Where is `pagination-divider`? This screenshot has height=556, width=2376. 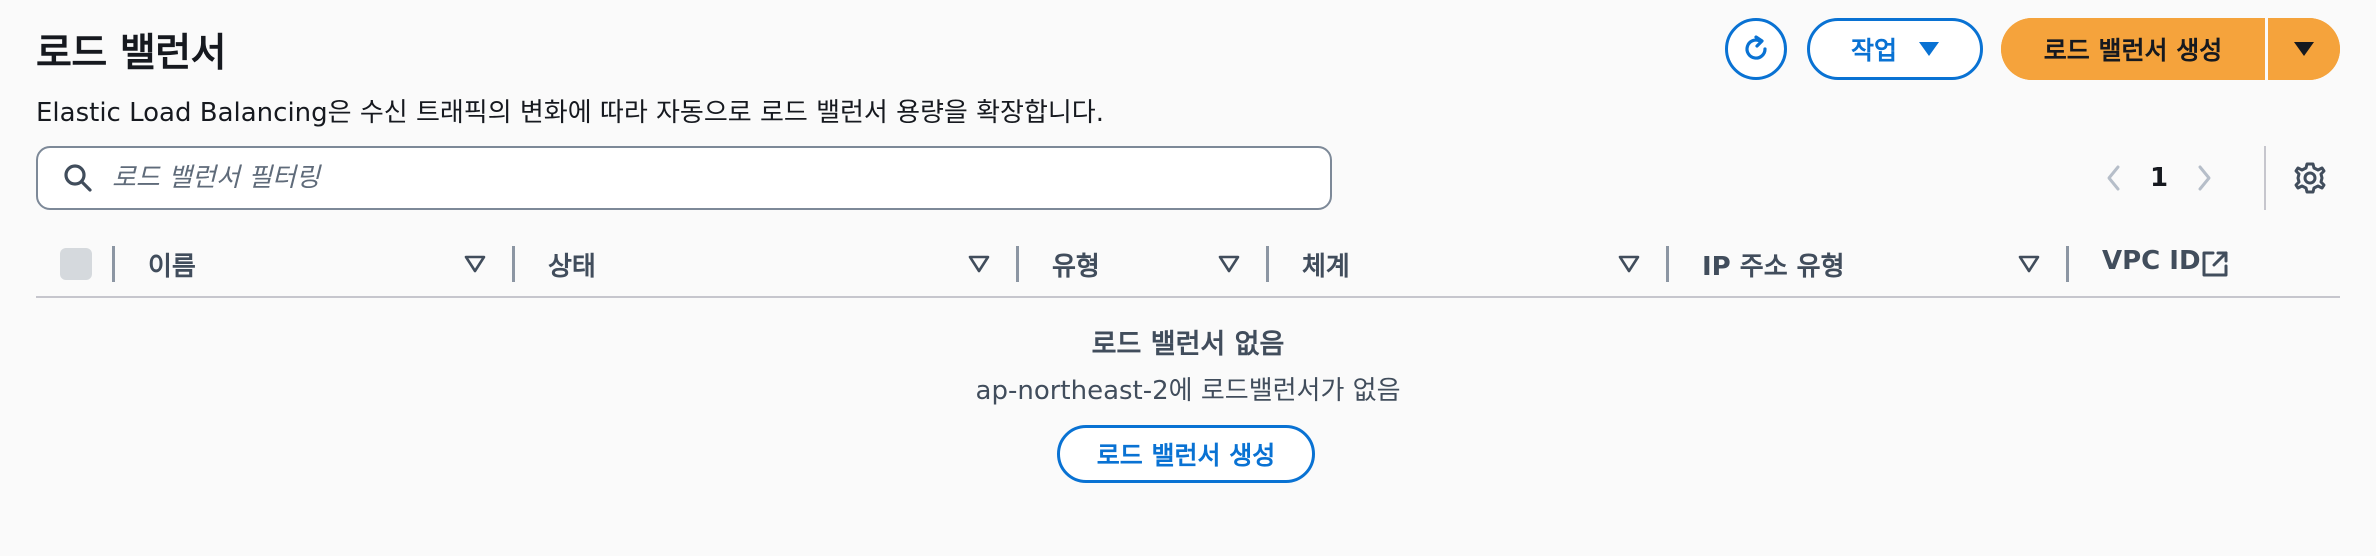
pagination-divider is located at coordinates (2265, 178).